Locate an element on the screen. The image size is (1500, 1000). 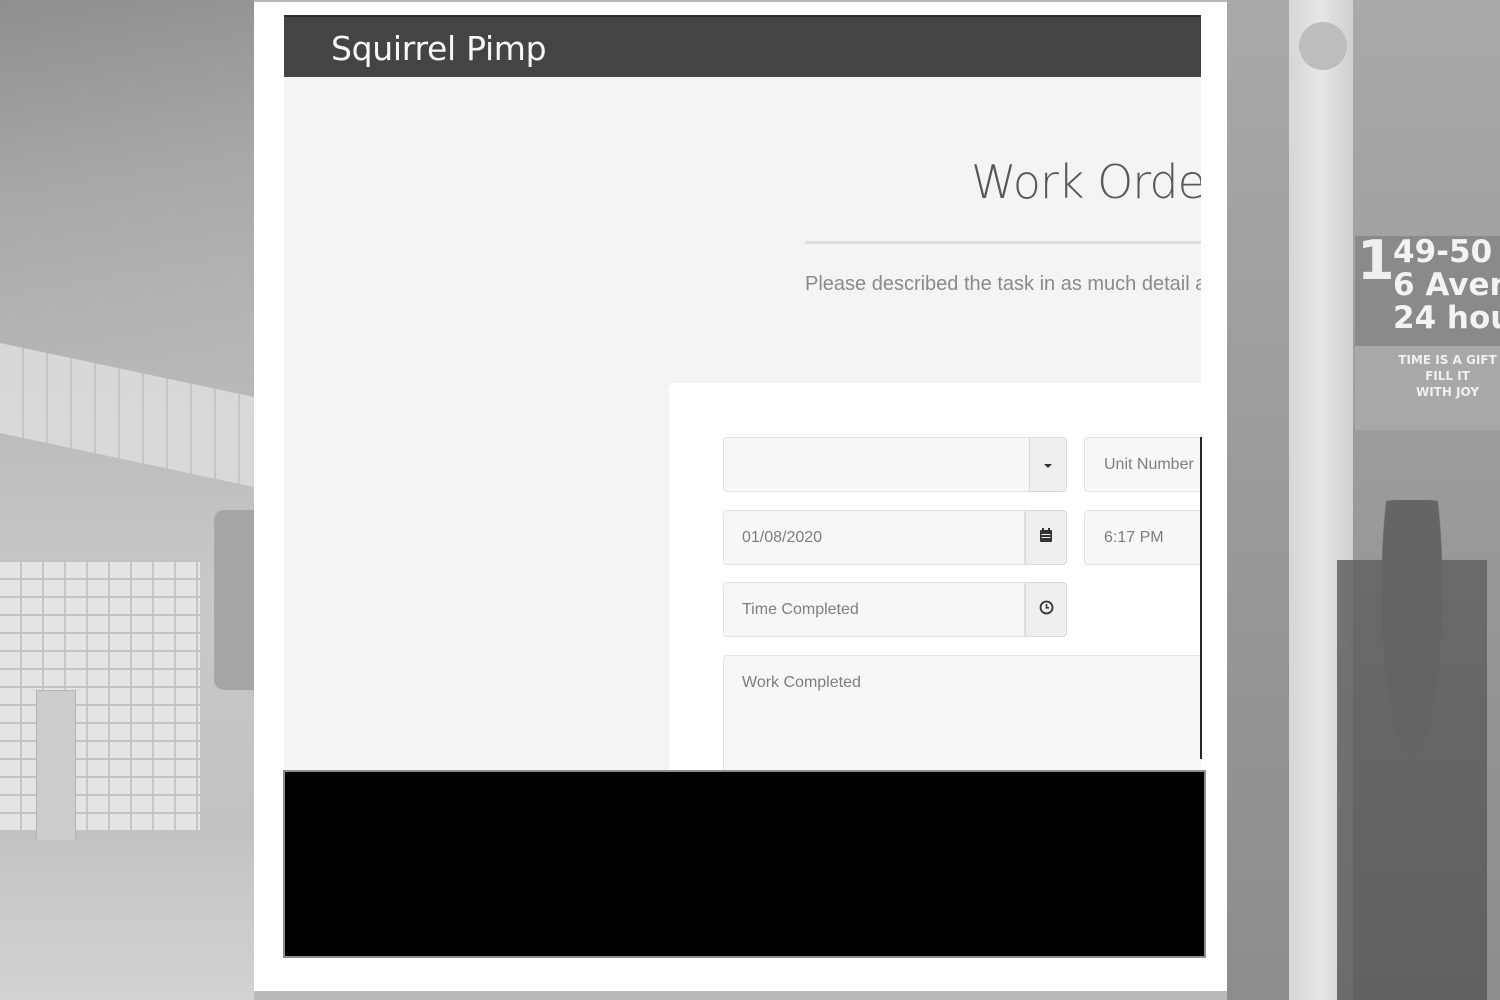
calendar-icon is located at coordinates (1046, 537).